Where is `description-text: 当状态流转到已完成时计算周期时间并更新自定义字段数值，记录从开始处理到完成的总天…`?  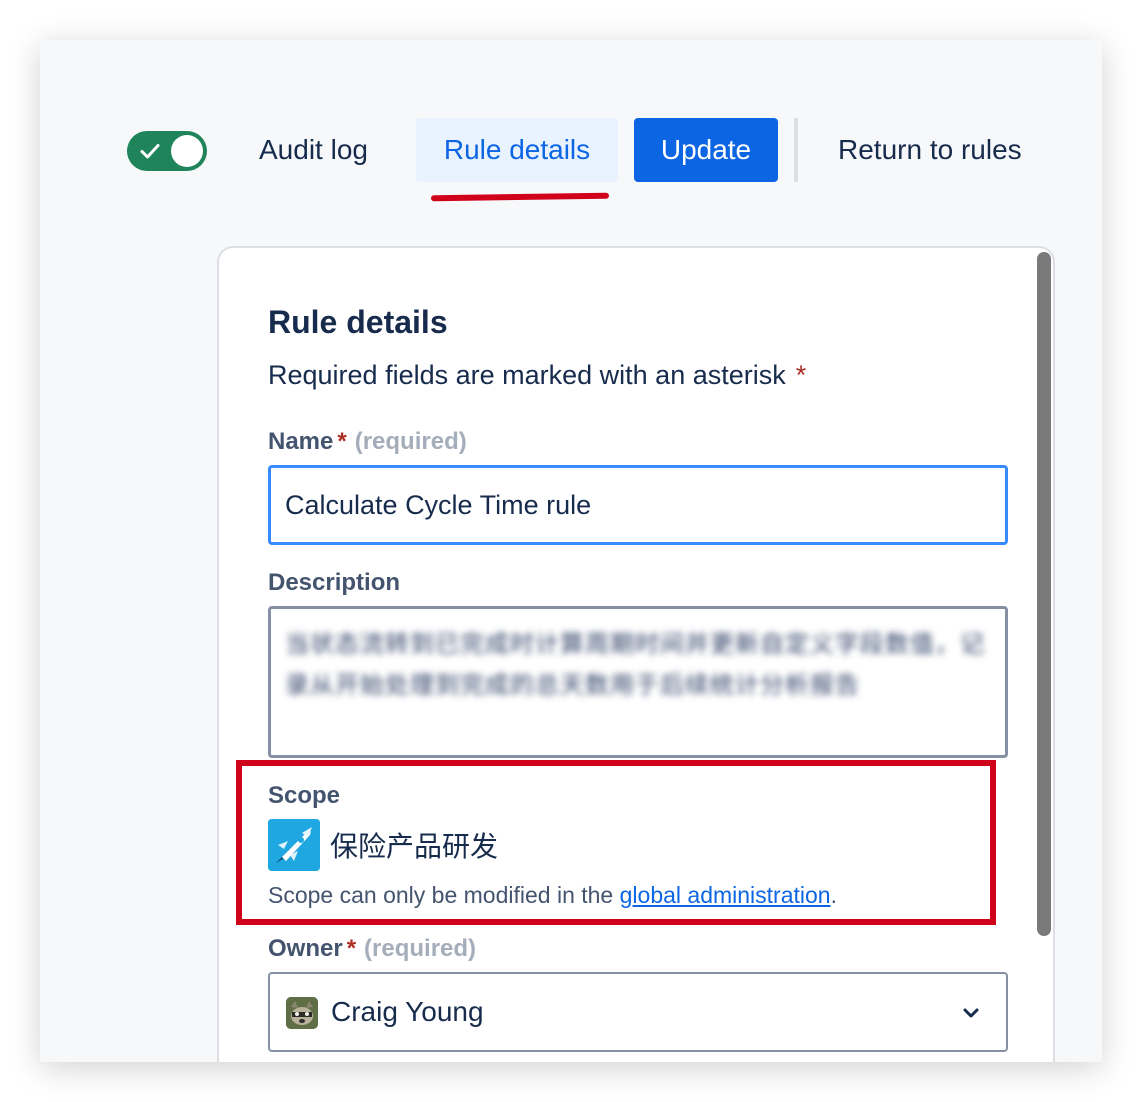
description-text: 当状态流转到已完成时计算周期时间并更新自定义字段数值，记录从开始处理到完成的总天… is located at coordinates (635, 664).